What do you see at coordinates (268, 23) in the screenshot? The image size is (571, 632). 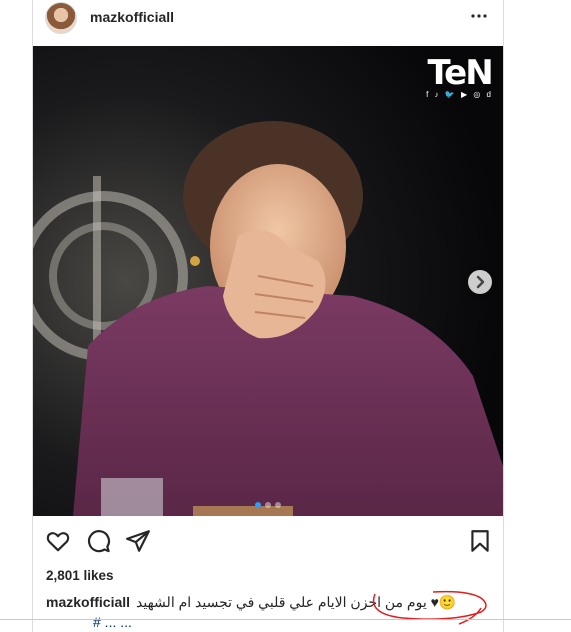 I see `post-header: mazkofficiall` at bounding box center [268, 23].